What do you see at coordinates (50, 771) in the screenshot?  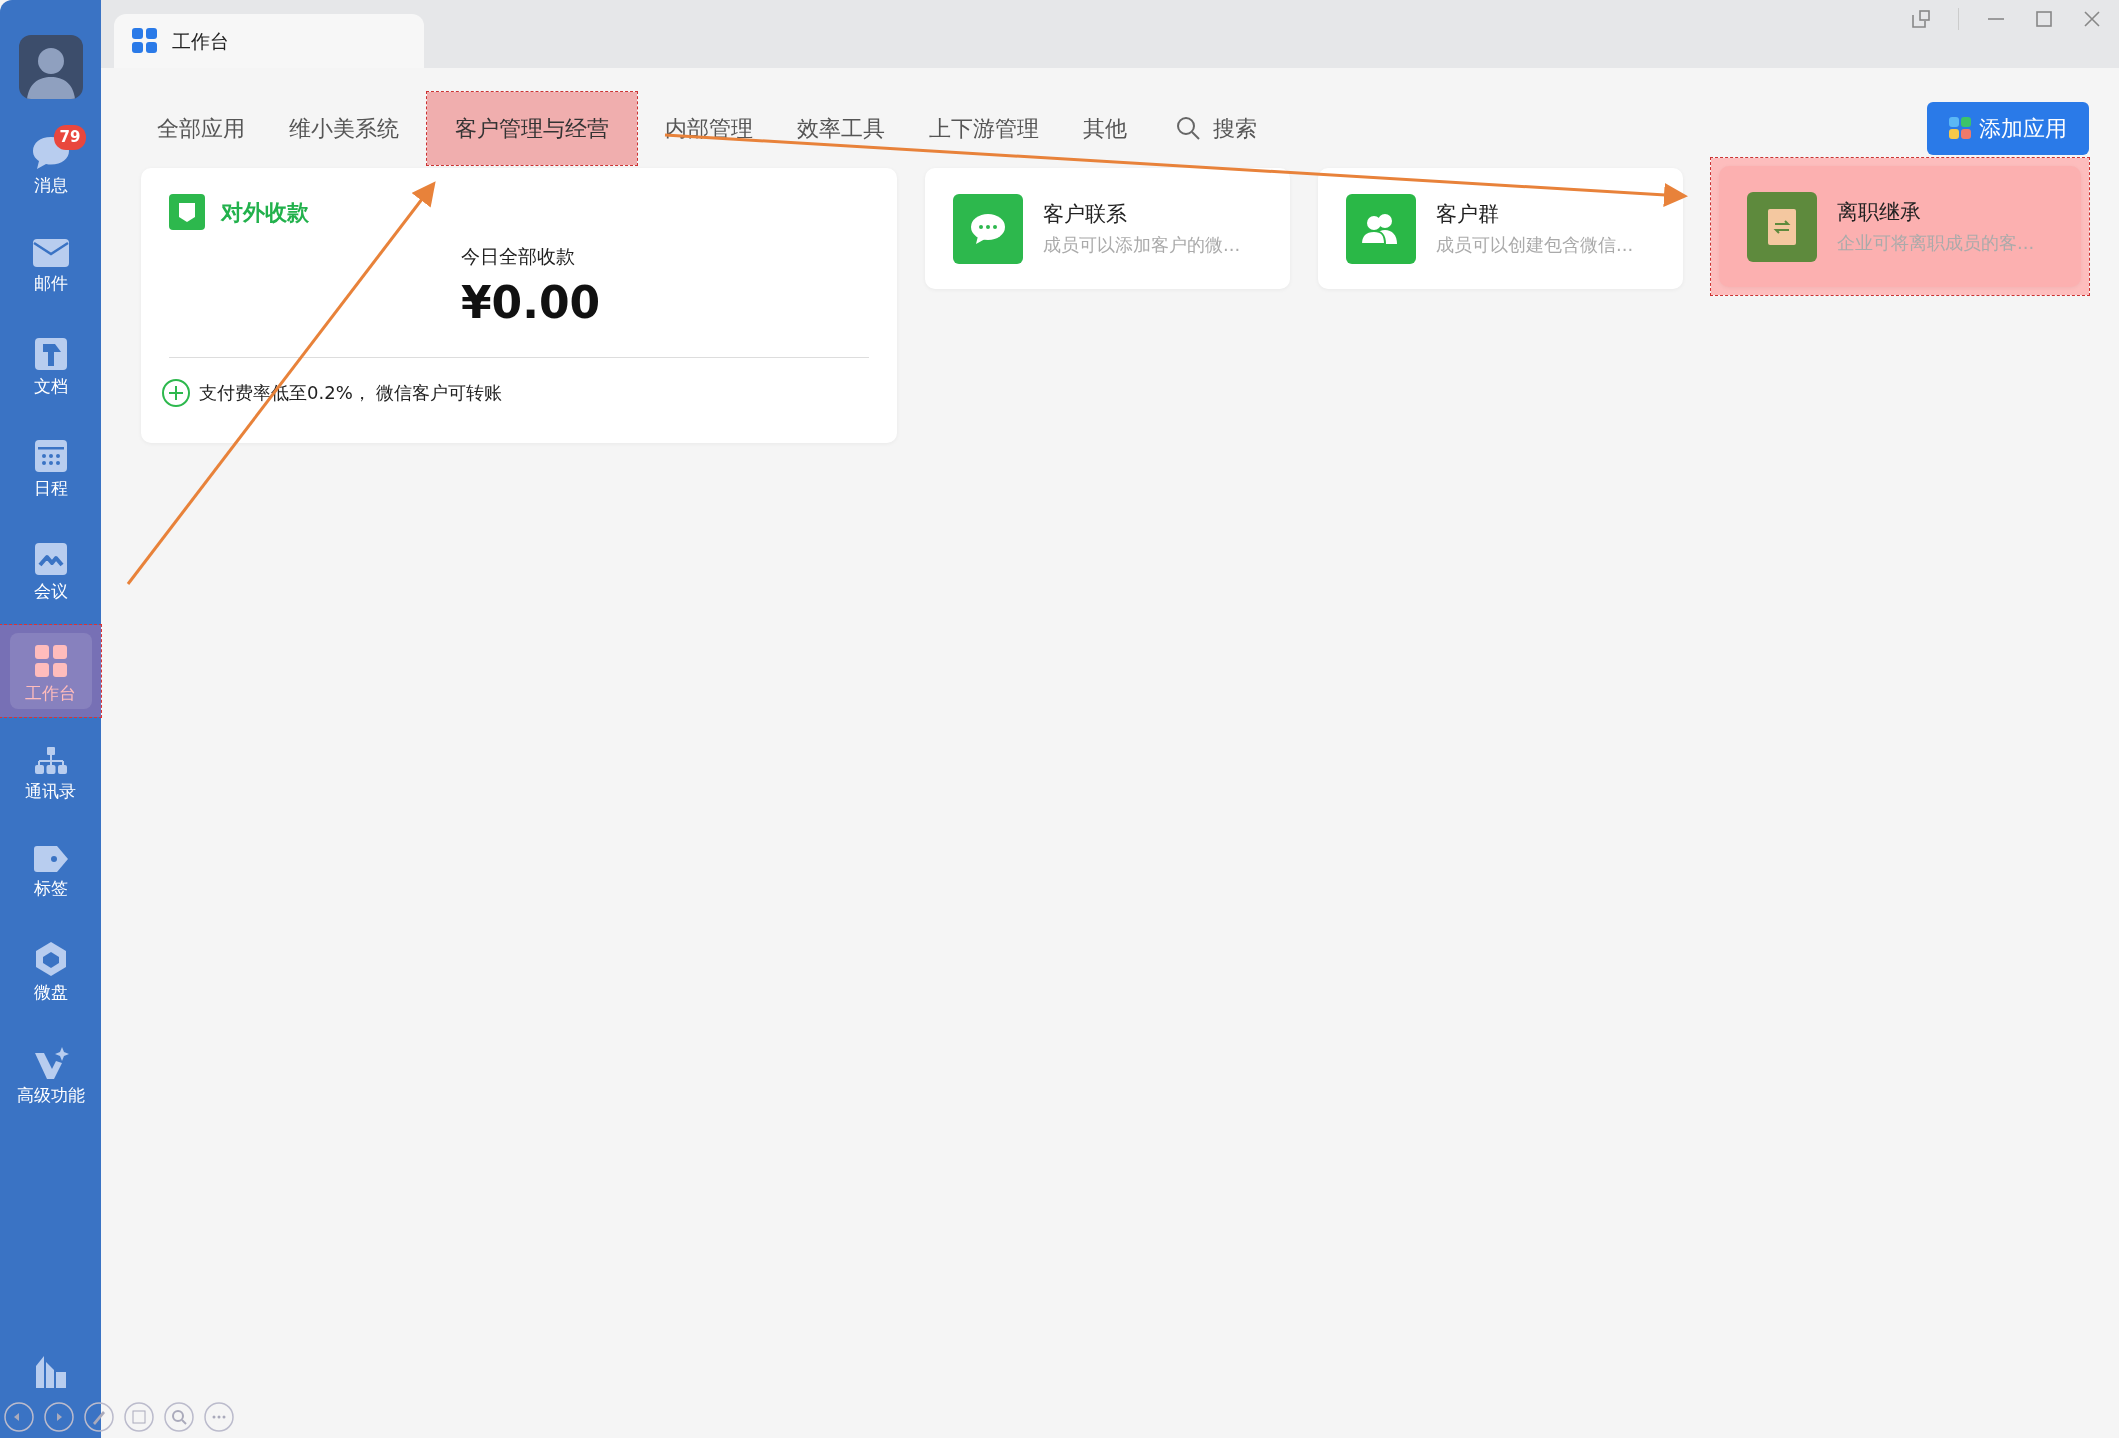 I see `sidebar-item: 通讯录` at bounding box center [50, 771].